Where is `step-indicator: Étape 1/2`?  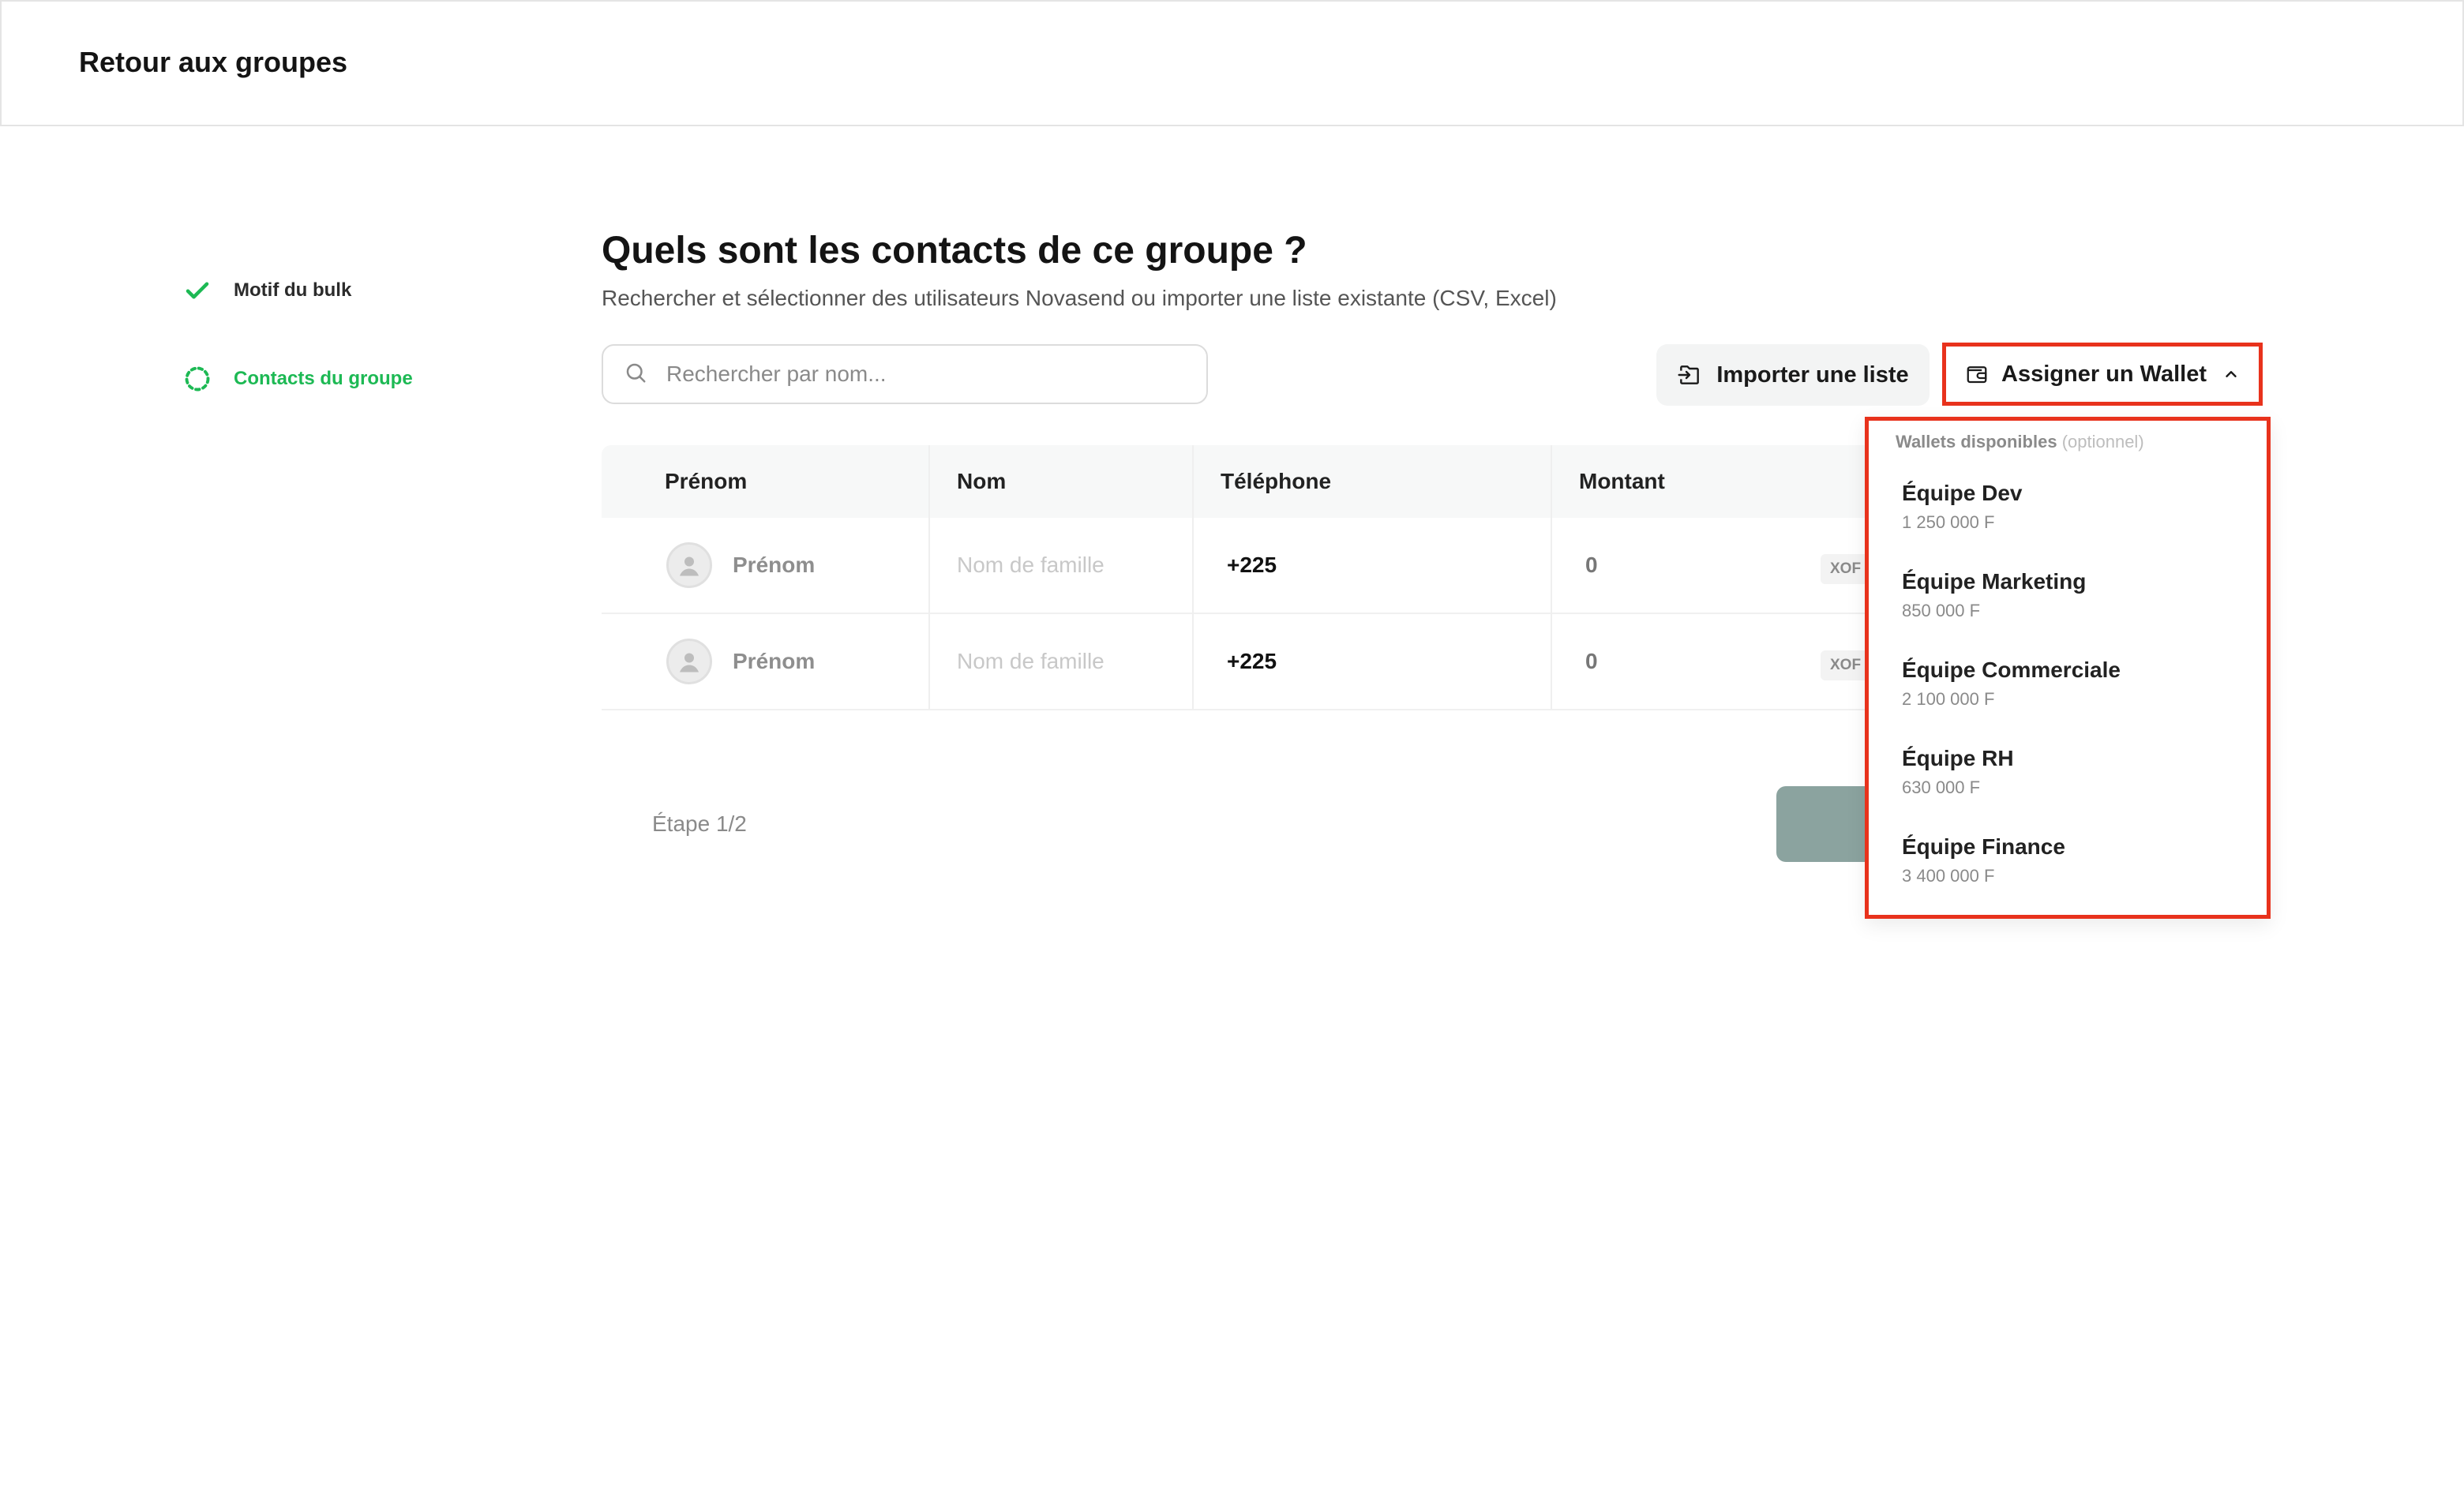 step-indicator: Étape 1/2 is located at coordinates (700, 824).